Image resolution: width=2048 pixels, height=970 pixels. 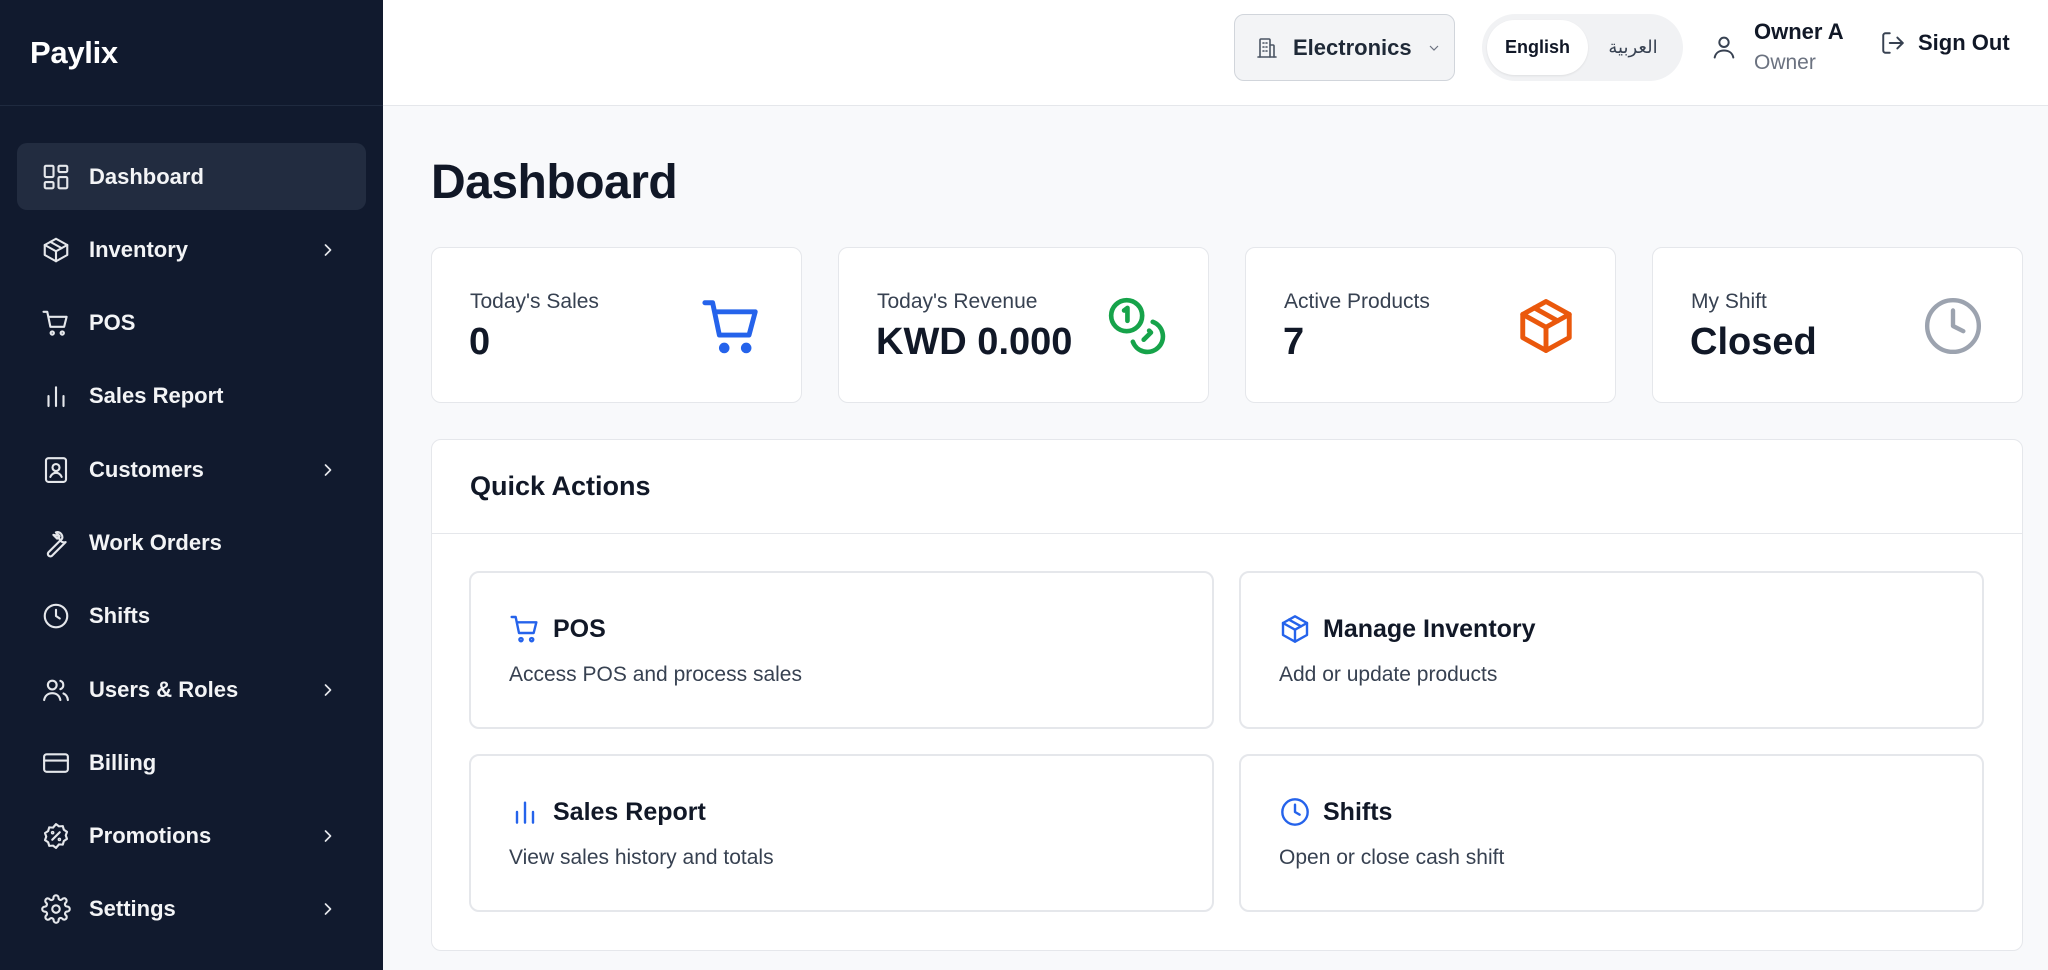 I want to click on user-role: Owner, so click(x=1785, y=62).